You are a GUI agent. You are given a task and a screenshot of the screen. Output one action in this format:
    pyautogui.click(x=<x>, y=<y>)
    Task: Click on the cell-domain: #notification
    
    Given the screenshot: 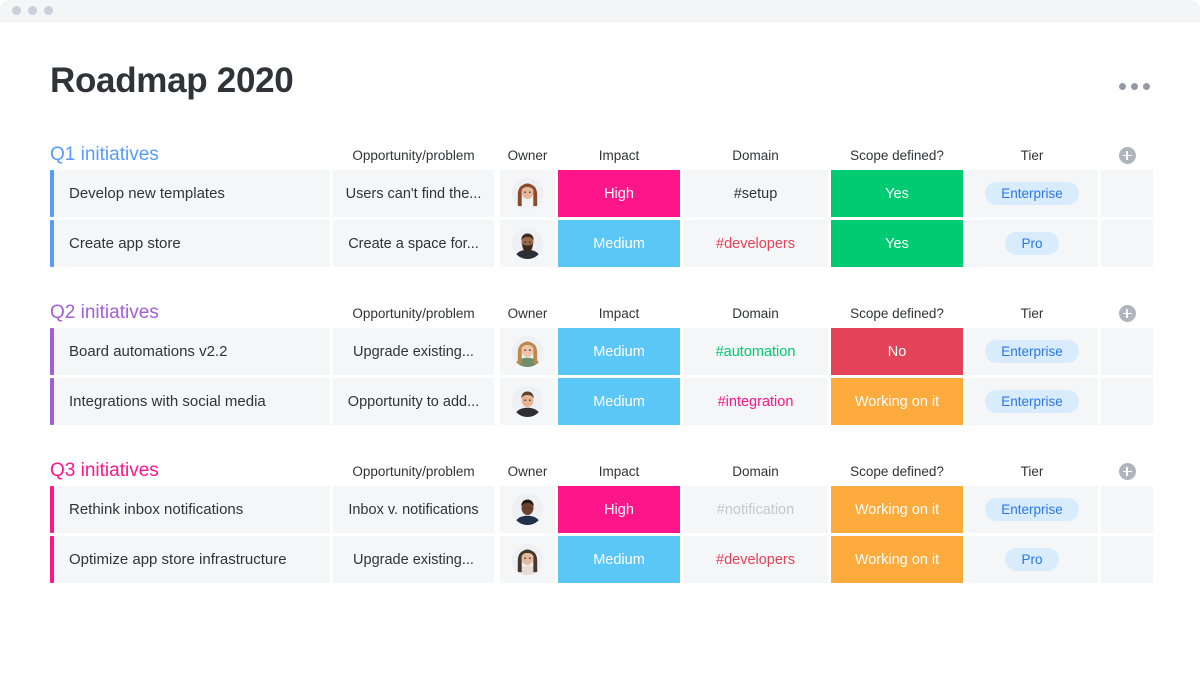 What is the action you would take?
    pyautogui.click(x=755, y=509)
    